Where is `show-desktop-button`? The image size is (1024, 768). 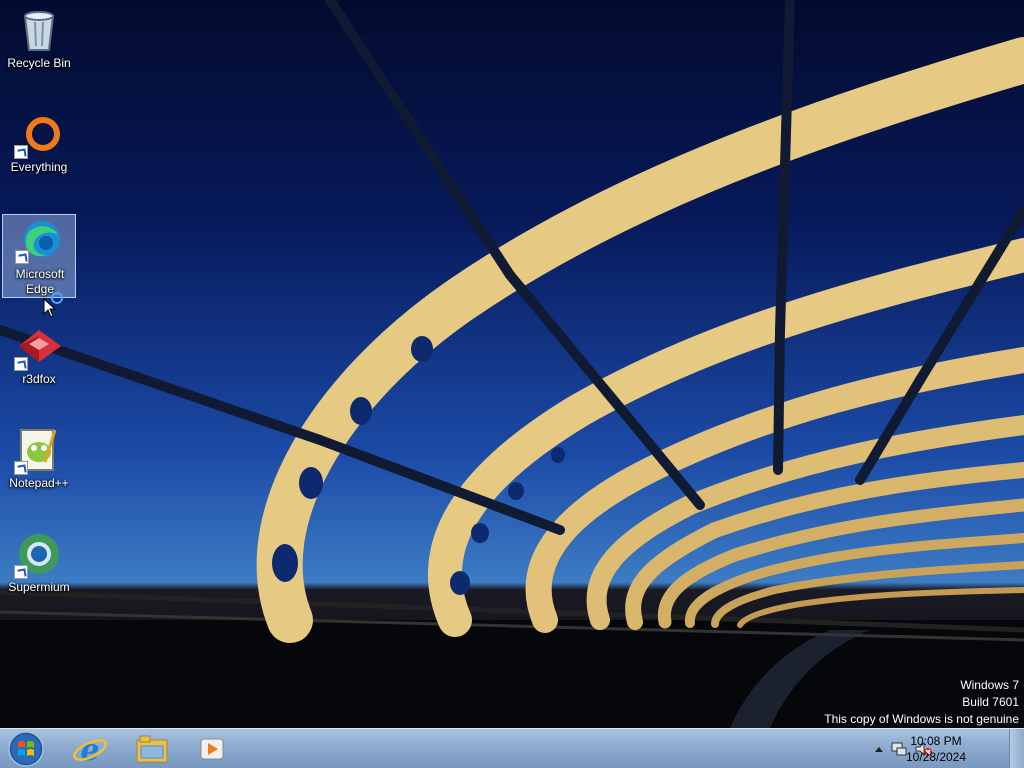
show-desktop-button is located at coordinates (1016, 748).